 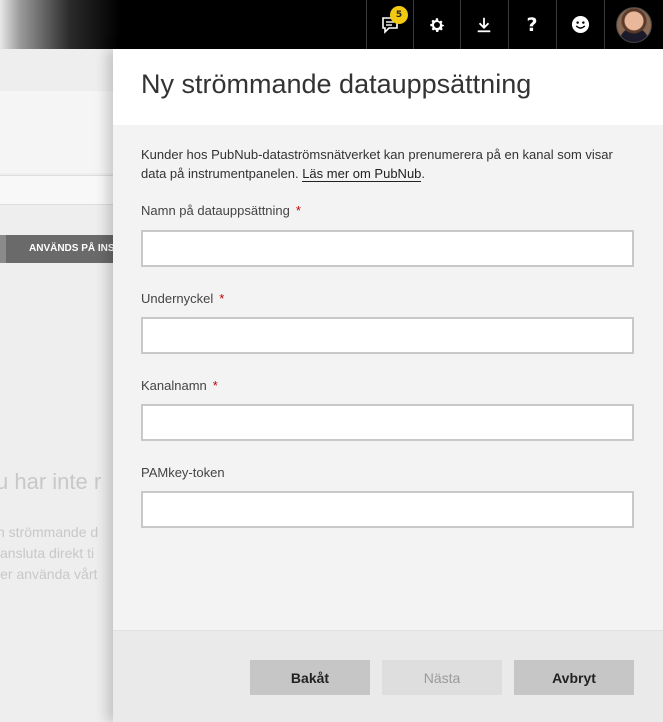 I want to click on feedback-button, so click(x=579, y=24).